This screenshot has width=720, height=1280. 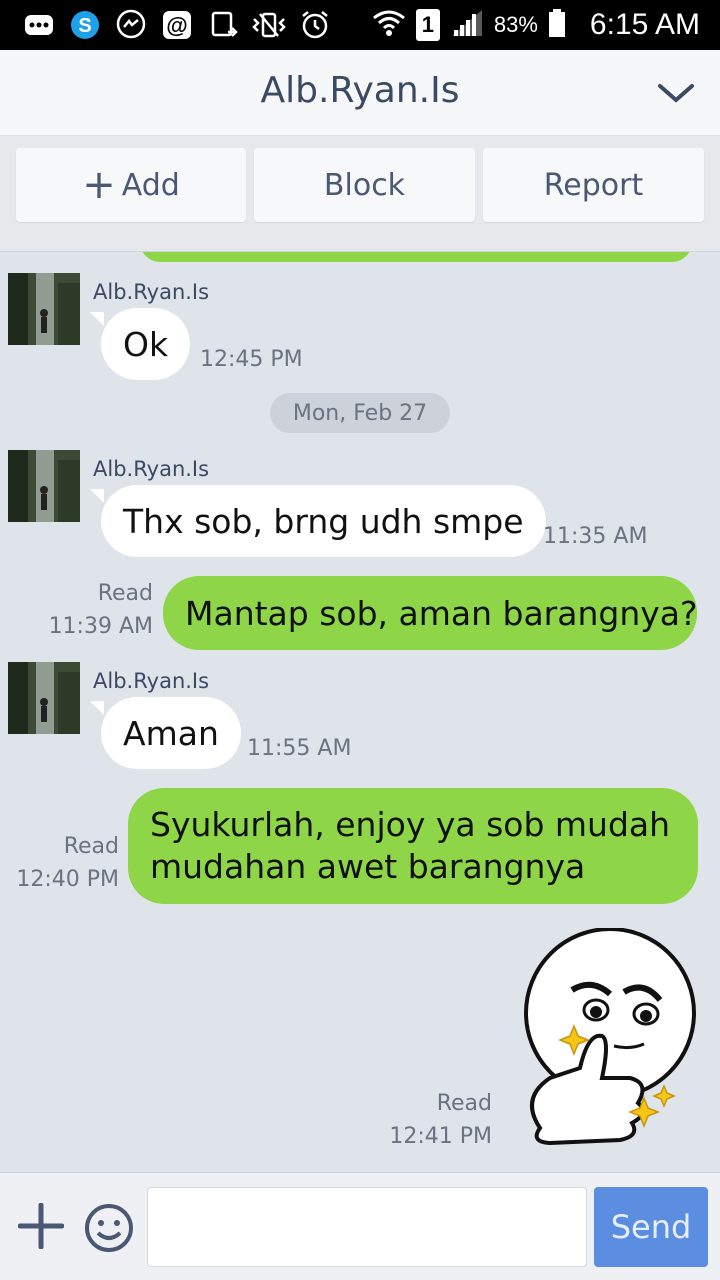 I want to click on message-input, so click(x=367, y=1227).